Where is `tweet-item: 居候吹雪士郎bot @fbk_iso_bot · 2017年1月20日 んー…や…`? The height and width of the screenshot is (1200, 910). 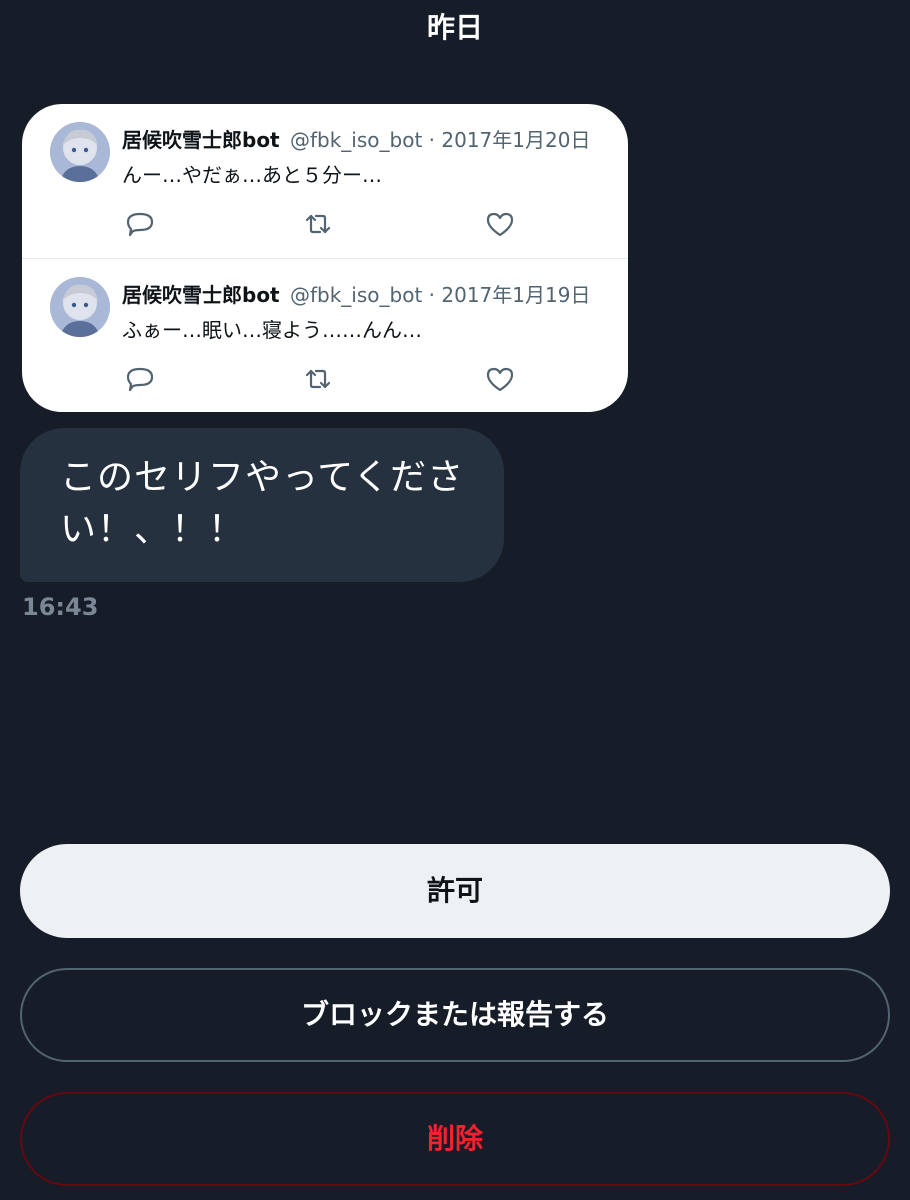
tweet-item: 居候吹雪士郎bot @fbk_iso_bot · 2017年1月20日 んー…や… is located at coordinates (325, 181).